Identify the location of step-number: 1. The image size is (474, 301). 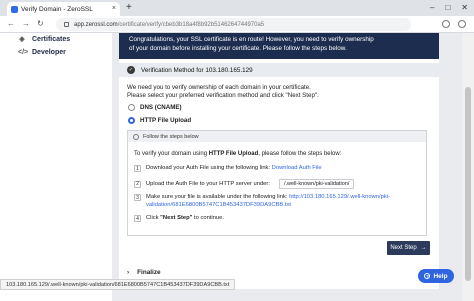
(137, 168).